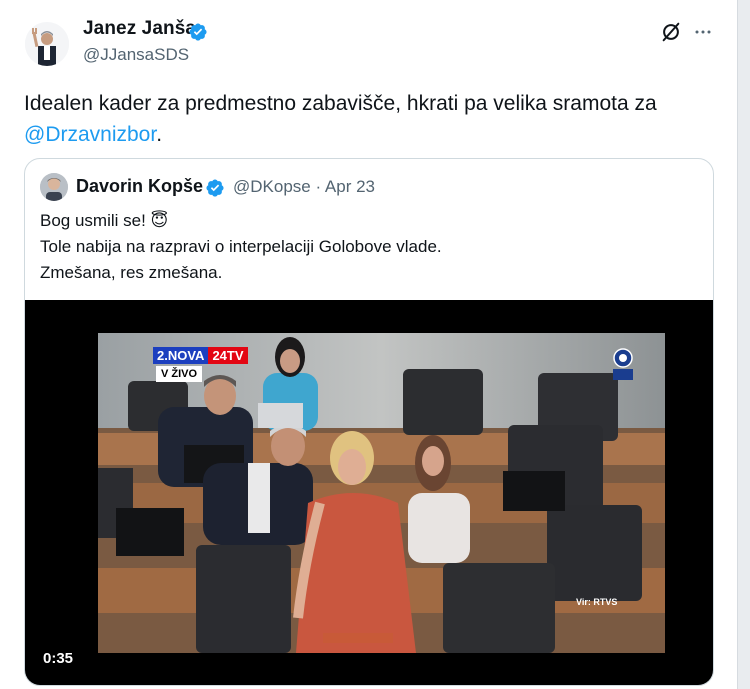 The height and width of the screenshot is (689, 750). I want to click on quote-verified-badge-icon, so click(215, 188).